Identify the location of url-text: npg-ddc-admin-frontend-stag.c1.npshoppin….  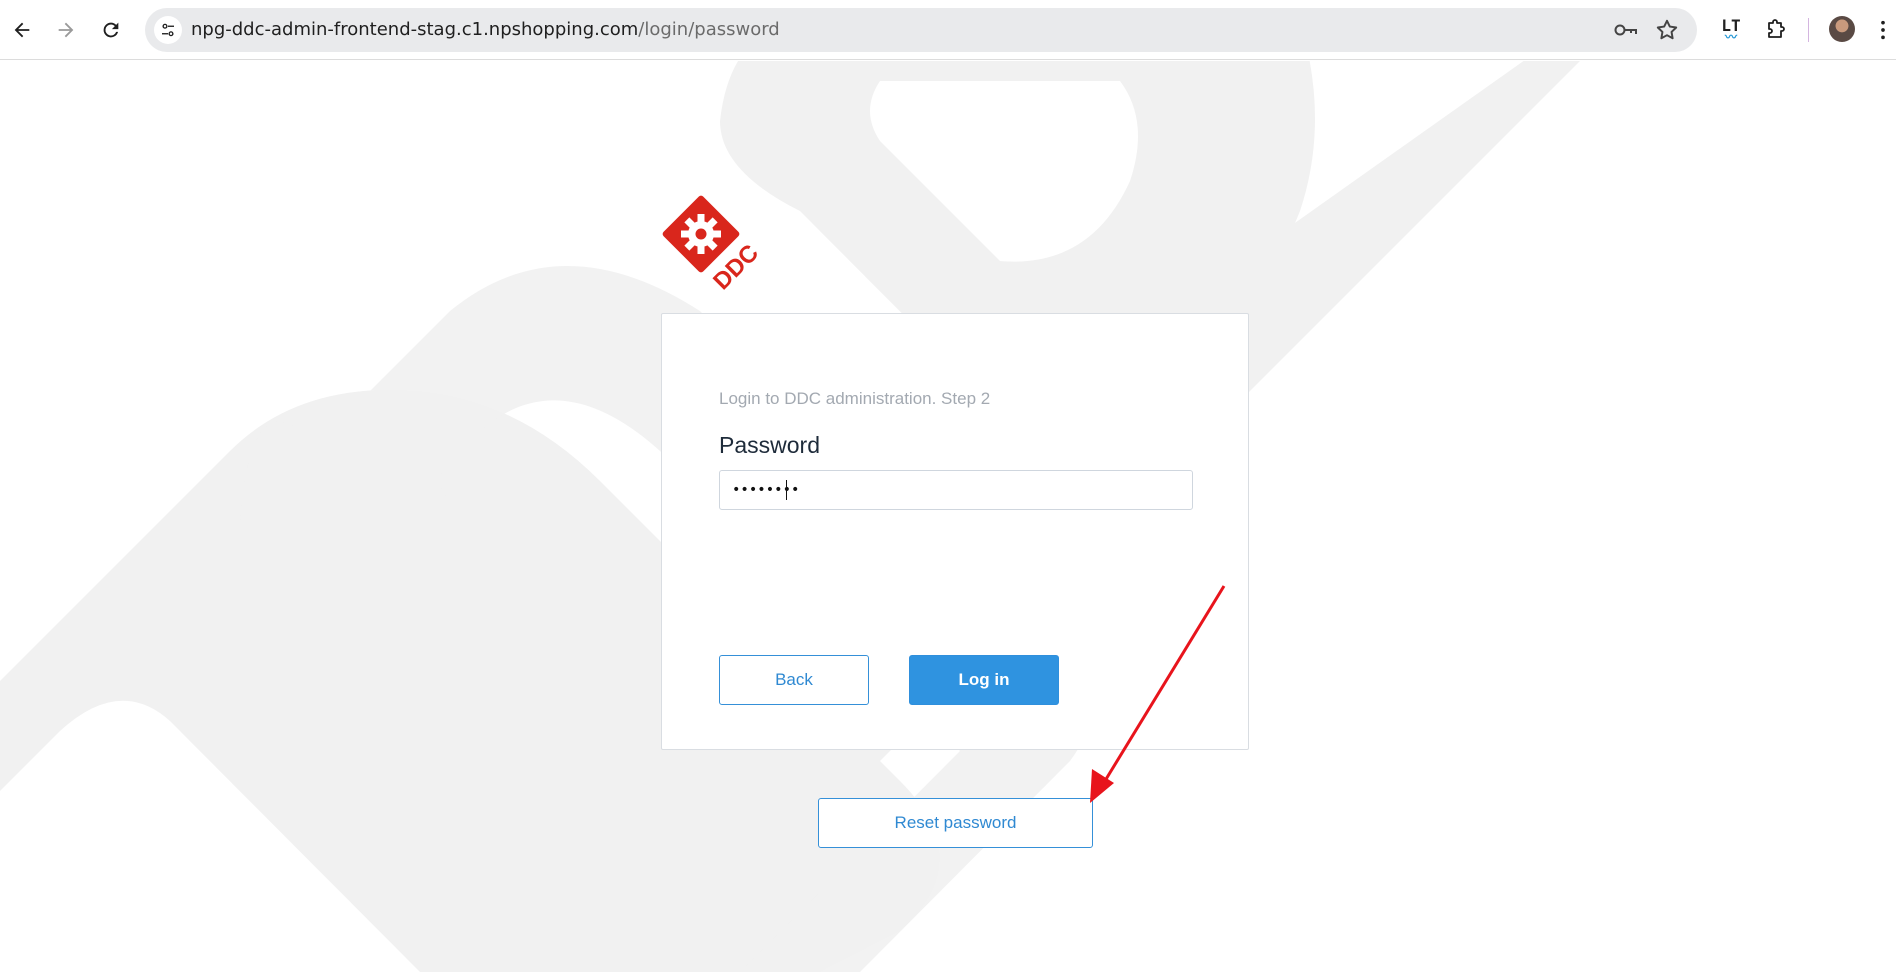
(485, 30).